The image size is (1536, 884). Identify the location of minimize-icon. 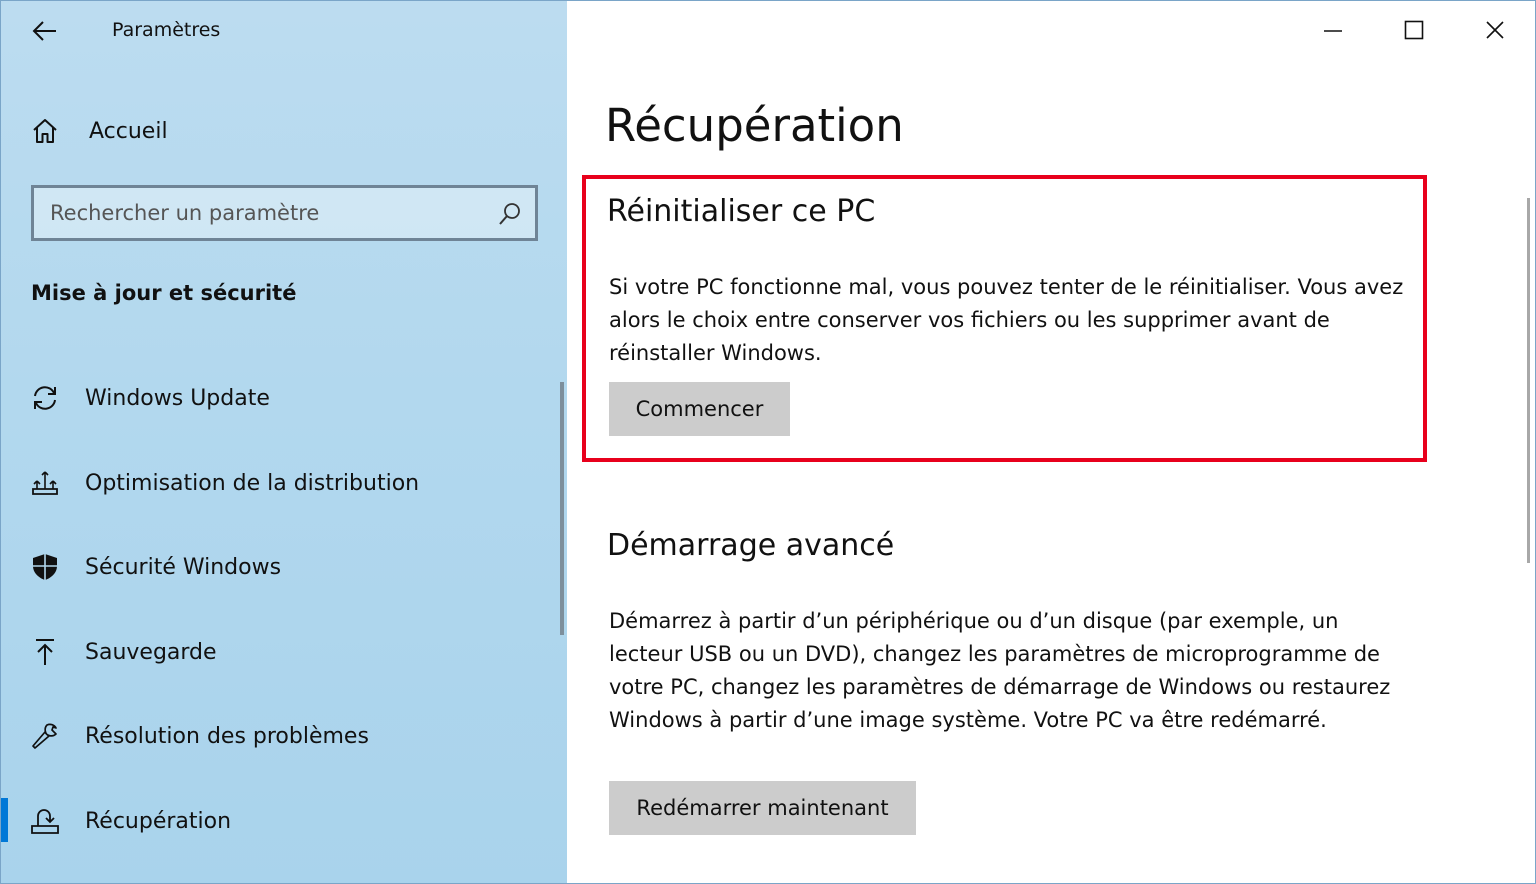
(1333, 31).